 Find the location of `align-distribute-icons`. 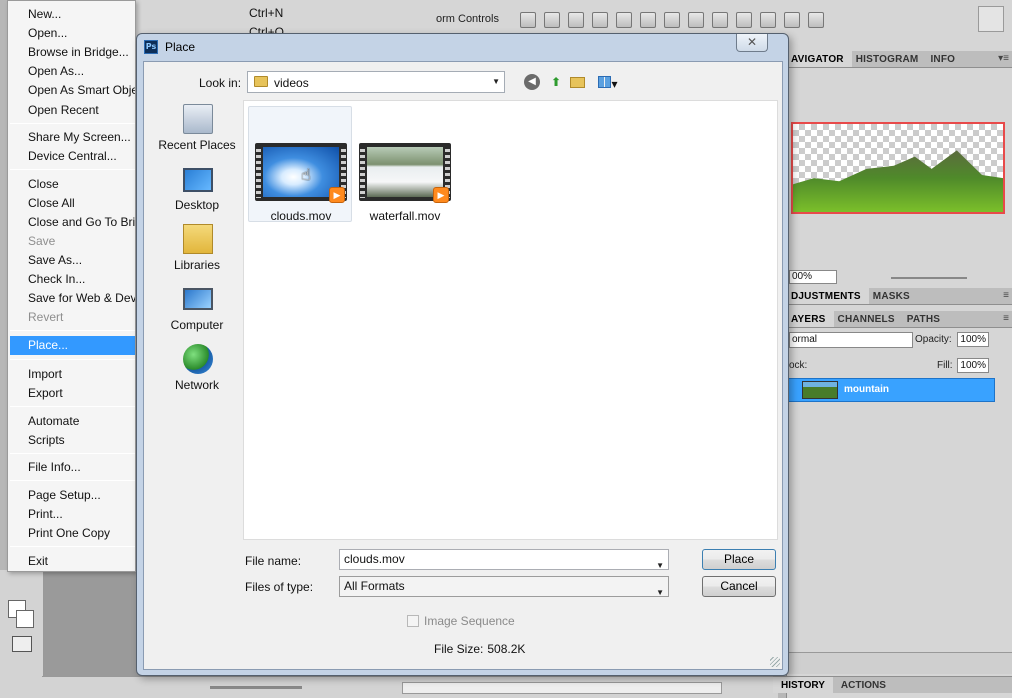

align-distribute-icons is located at coordinates (672, 20).